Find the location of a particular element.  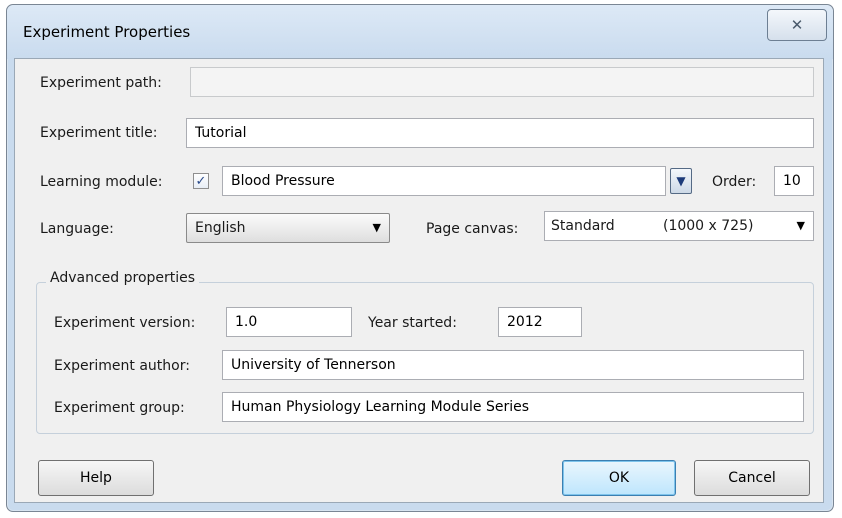

page-canvas-select: Standard (1000 x 725) ▼ is located at coordinates (679, 226).